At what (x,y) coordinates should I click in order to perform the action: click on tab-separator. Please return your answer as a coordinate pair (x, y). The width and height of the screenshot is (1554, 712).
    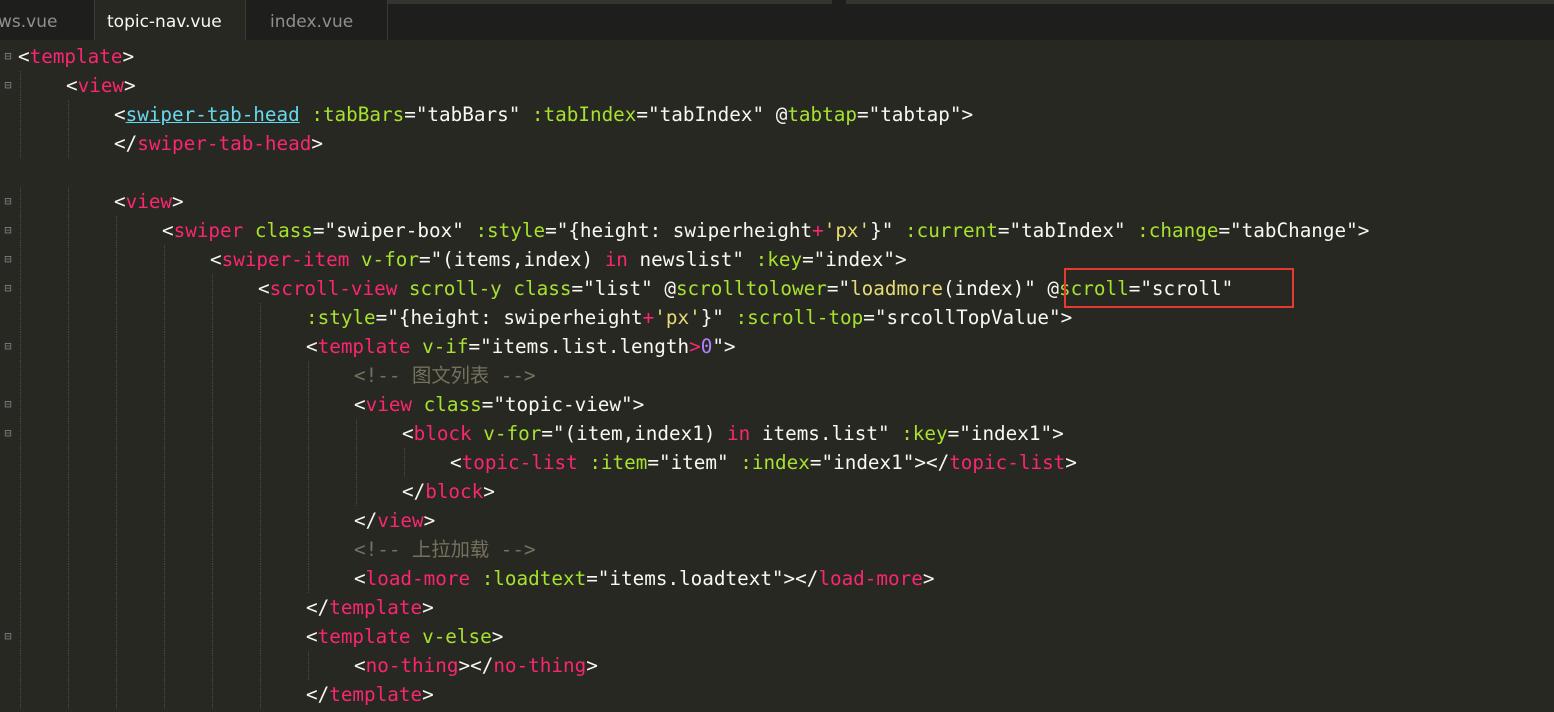
    Looking at the image, I should click on (387, 20).